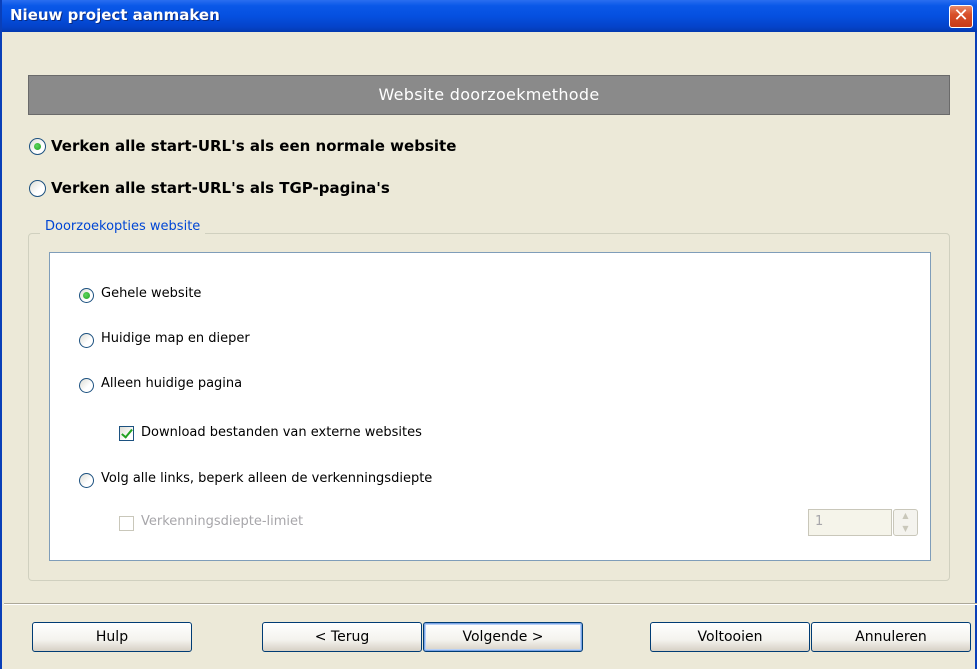 The height and width of the screenshot is (669, 977). Describe the element at coordinates (220, 188) in the screenshot. I see `radio-tgp-pages-label: Verken alle start-URL's als TGP-pagina's` at that location.